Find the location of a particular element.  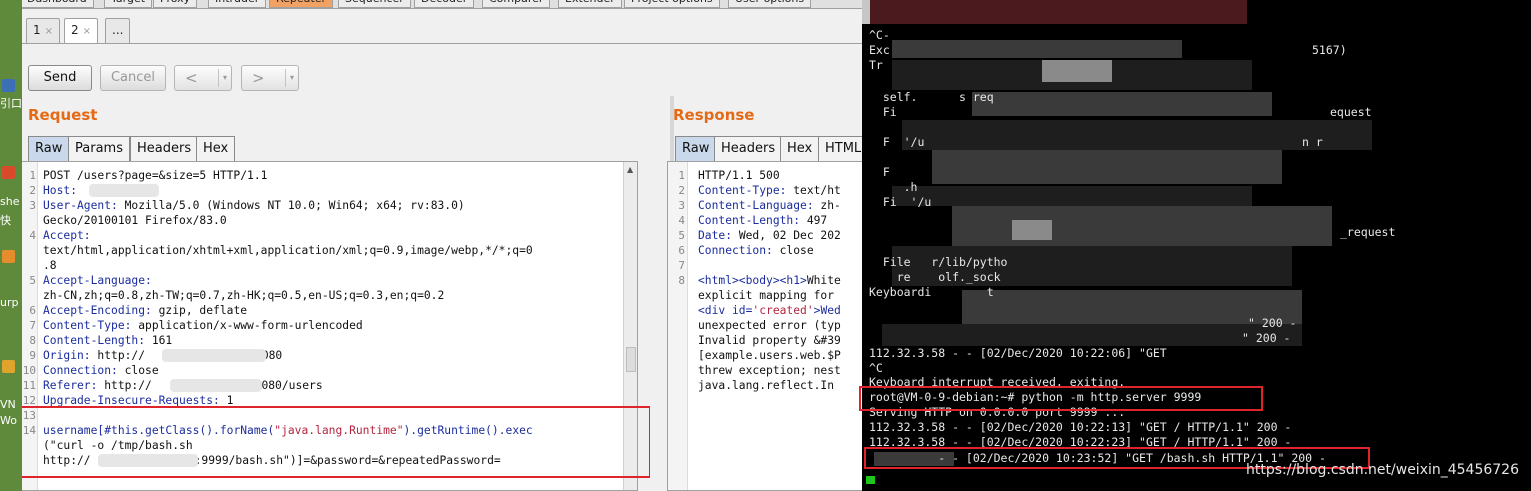

terminal-line: Keyboardi t is located at coordinates (931, 292).